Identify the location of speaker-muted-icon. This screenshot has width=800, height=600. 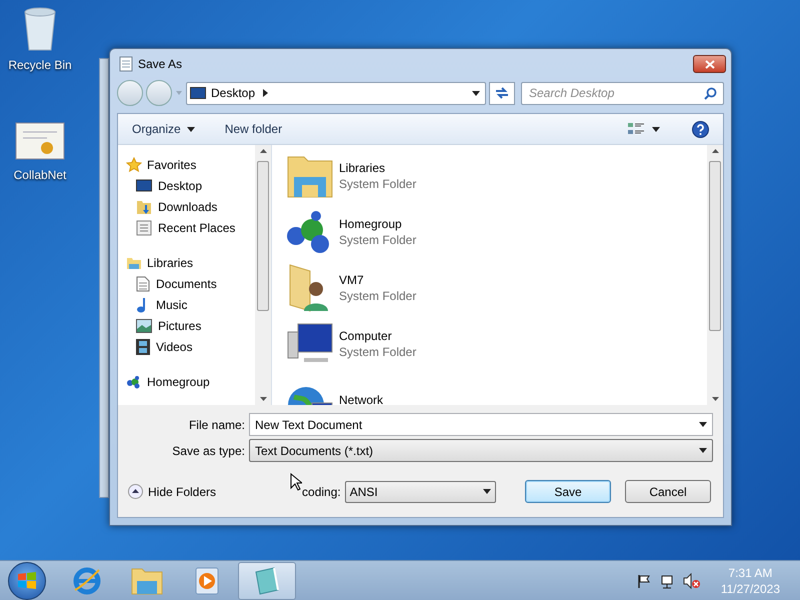
(691, 580).